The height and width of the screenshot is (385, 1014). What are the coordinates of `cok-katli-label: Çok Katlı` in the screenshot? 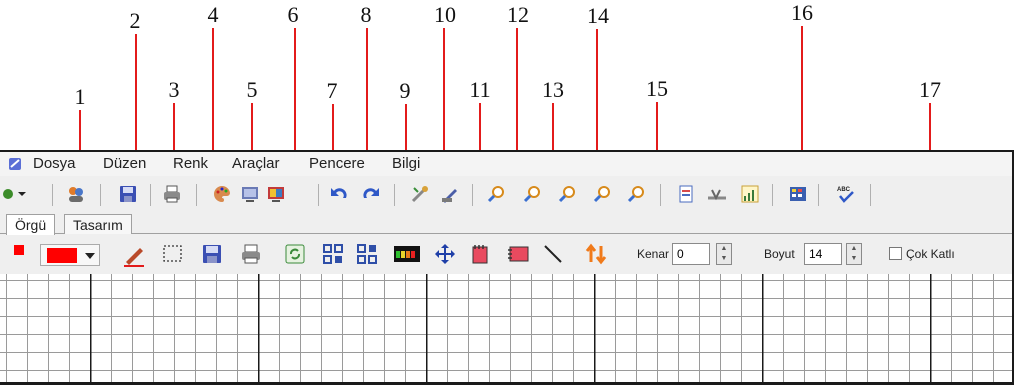 It's located at (930, 254).